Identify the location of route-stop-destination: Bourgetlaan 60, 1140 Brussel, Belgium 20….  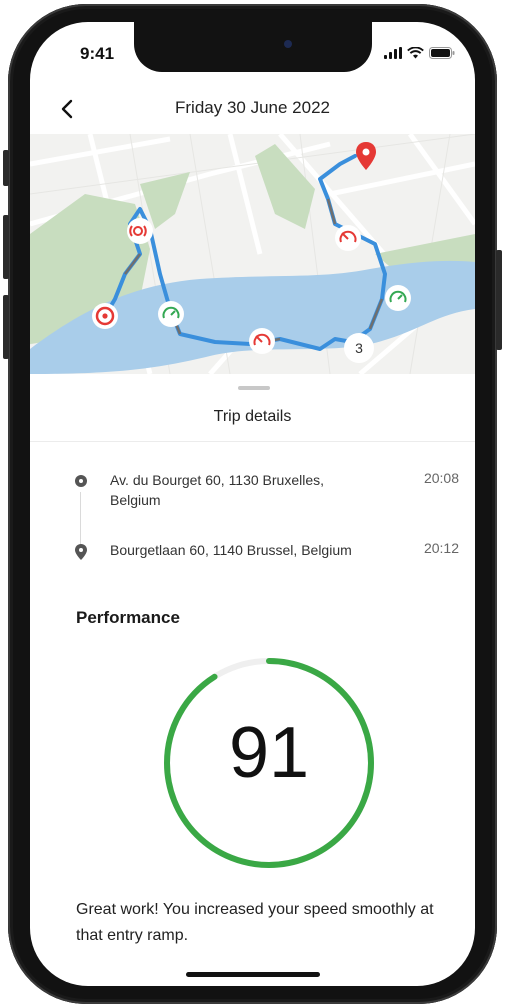
(266, 575).